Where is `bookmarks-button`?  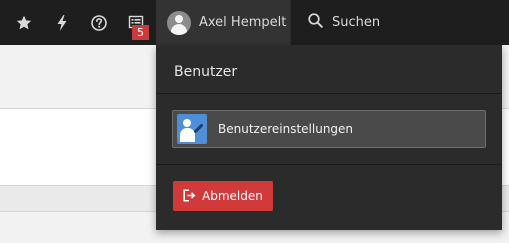
bookmarks-button is located at coordinates (24, 22).